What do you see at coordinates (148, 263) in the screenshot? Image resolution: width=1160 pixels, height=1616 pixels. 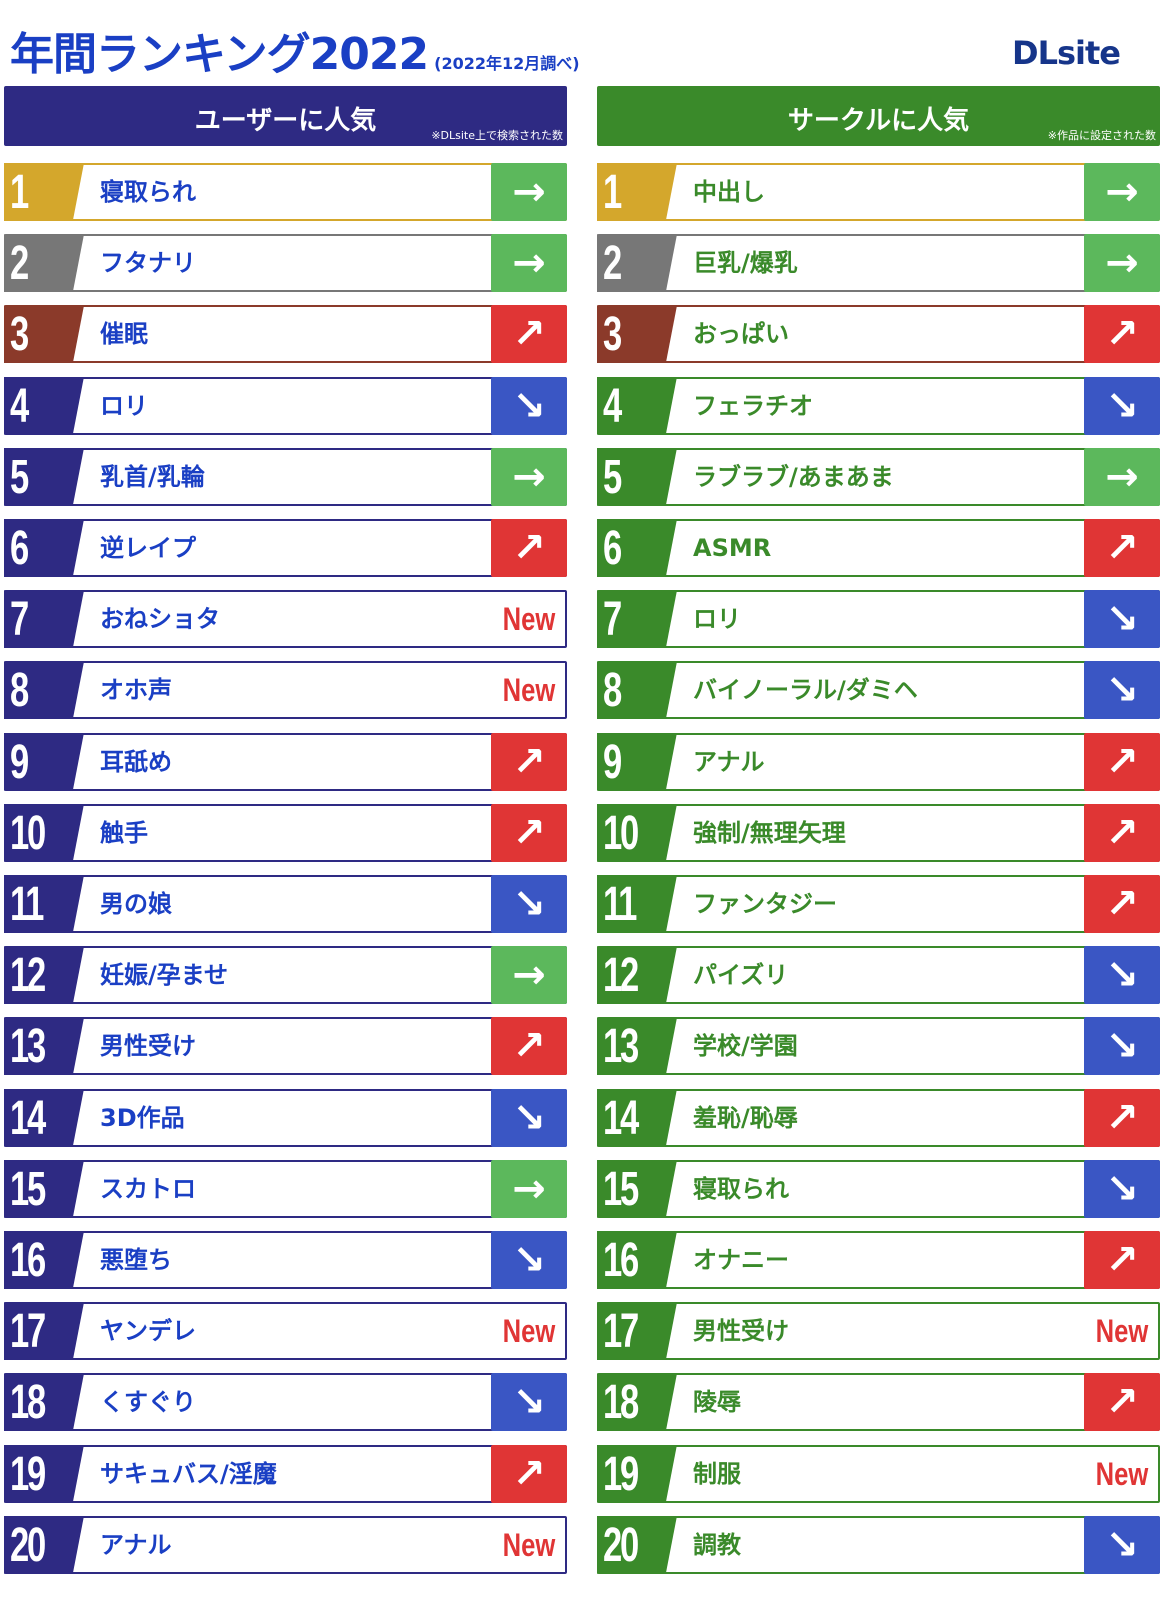 I see `tag-label: フタナリ` at bounding box center [148, 263].